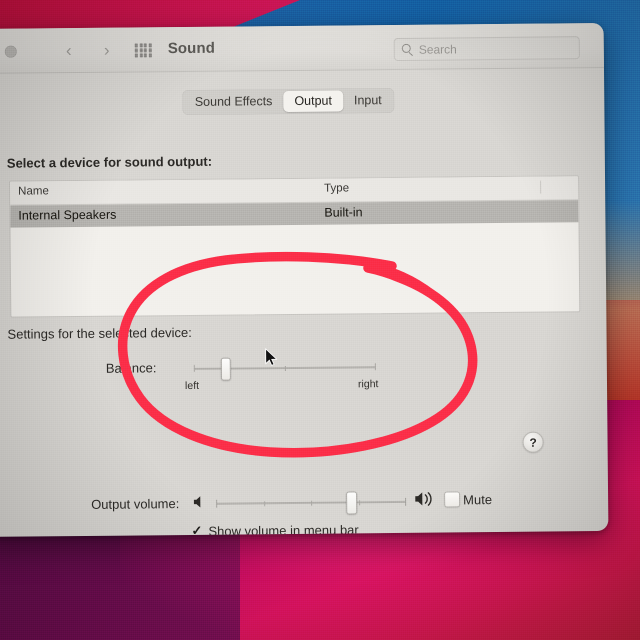 This screenshot has width=640, height=640. Describe the element at coordinates (33, 191) in the screenshot. I see `column-header-name: Name` at that location.